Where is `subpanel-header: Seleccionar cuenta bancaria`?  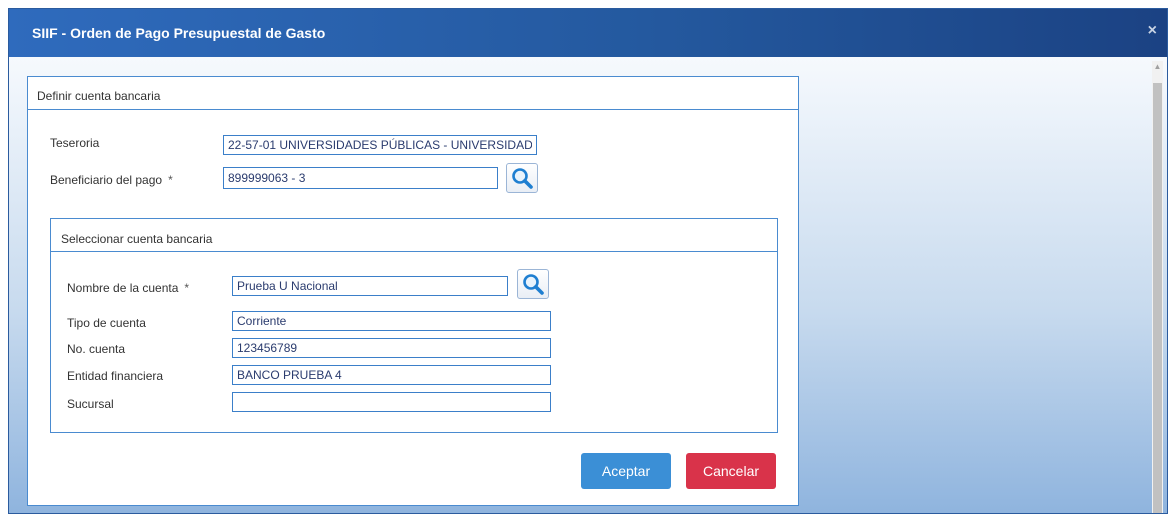 subpanel-header: Seleccionar cuenta bancaria is located at coordinates (414, 235).